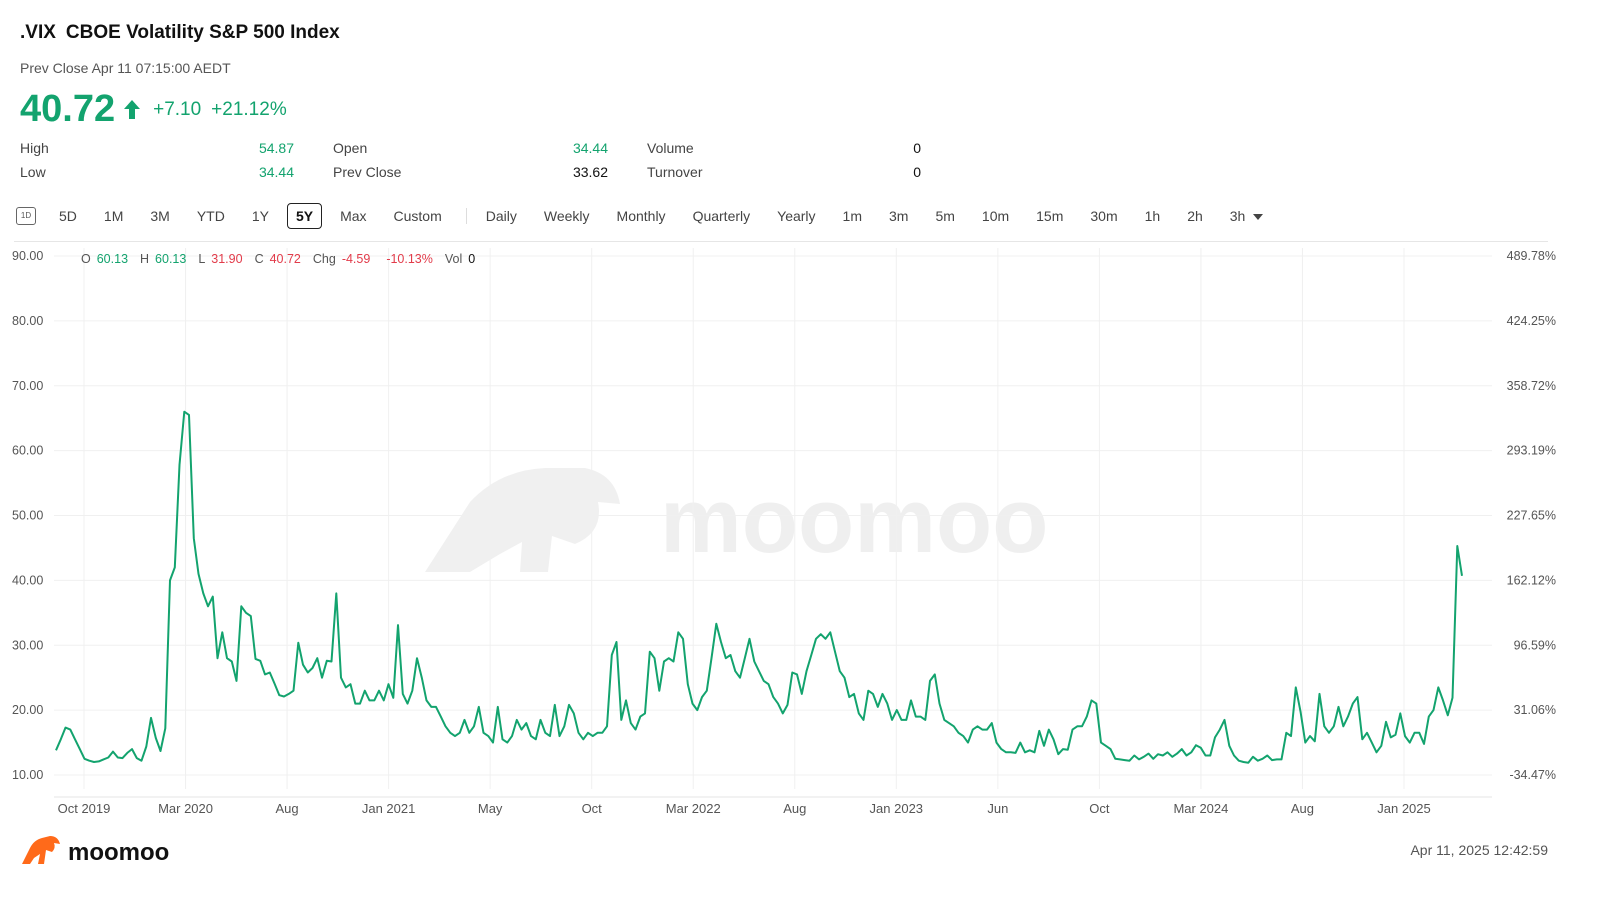 The height and width of the screenshot is (900, 1600). I want to click on ohlc-c-value: 40.72, so click(285, 259).